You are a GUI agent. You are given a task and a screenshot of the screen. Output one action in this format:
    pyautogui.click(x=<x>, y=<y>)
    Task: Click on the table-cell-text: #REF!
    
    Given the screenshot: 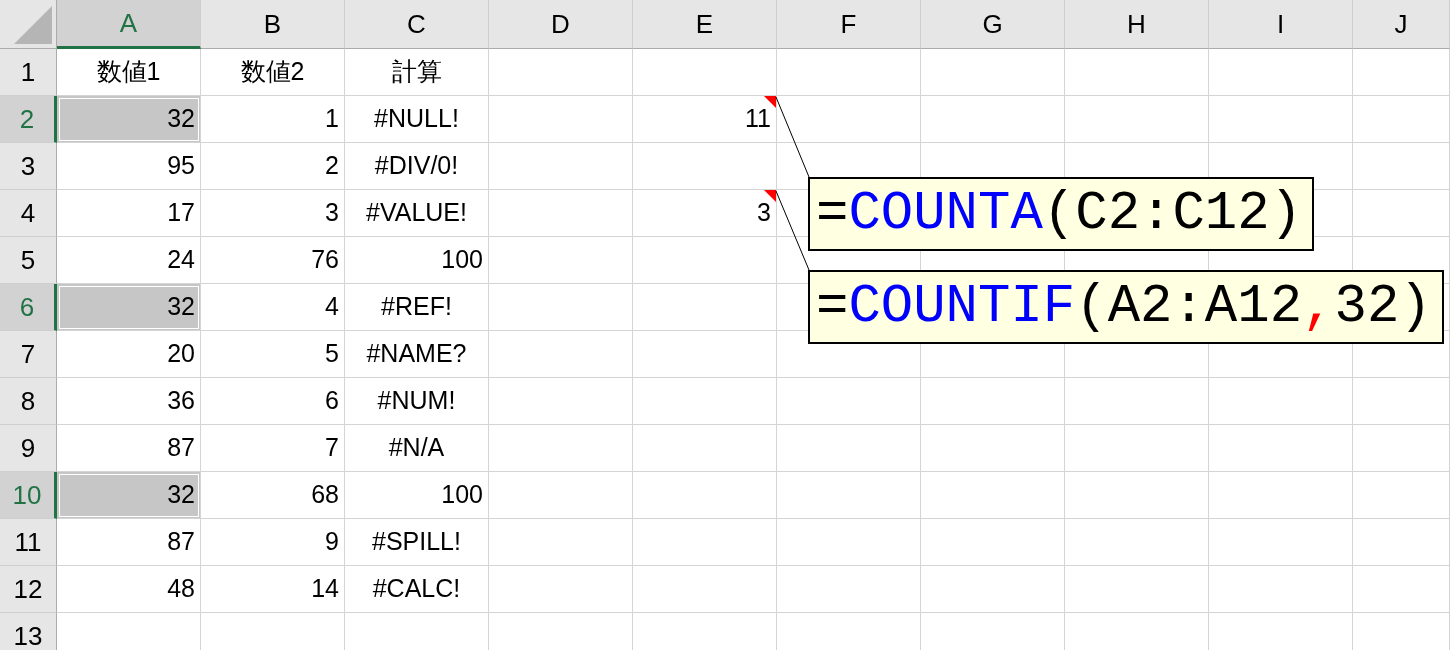 What is the action you would take?
    pyautogui.click(x=416, y=307)
    